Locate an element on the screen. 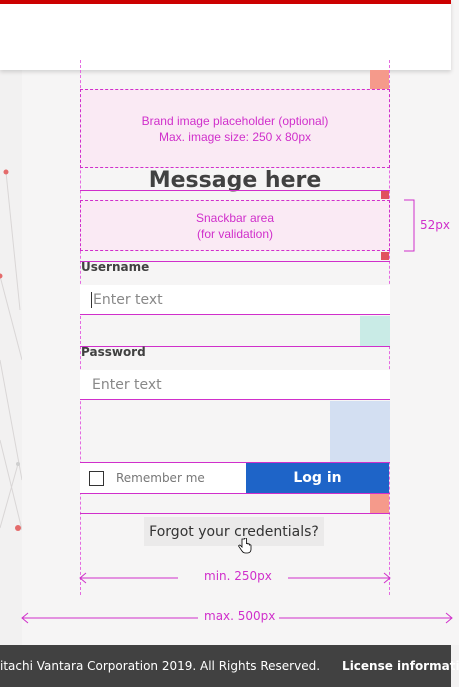 This screenshot has height=687, width=459. remember-me-label: Remember me is located at coordinates (160, 478).